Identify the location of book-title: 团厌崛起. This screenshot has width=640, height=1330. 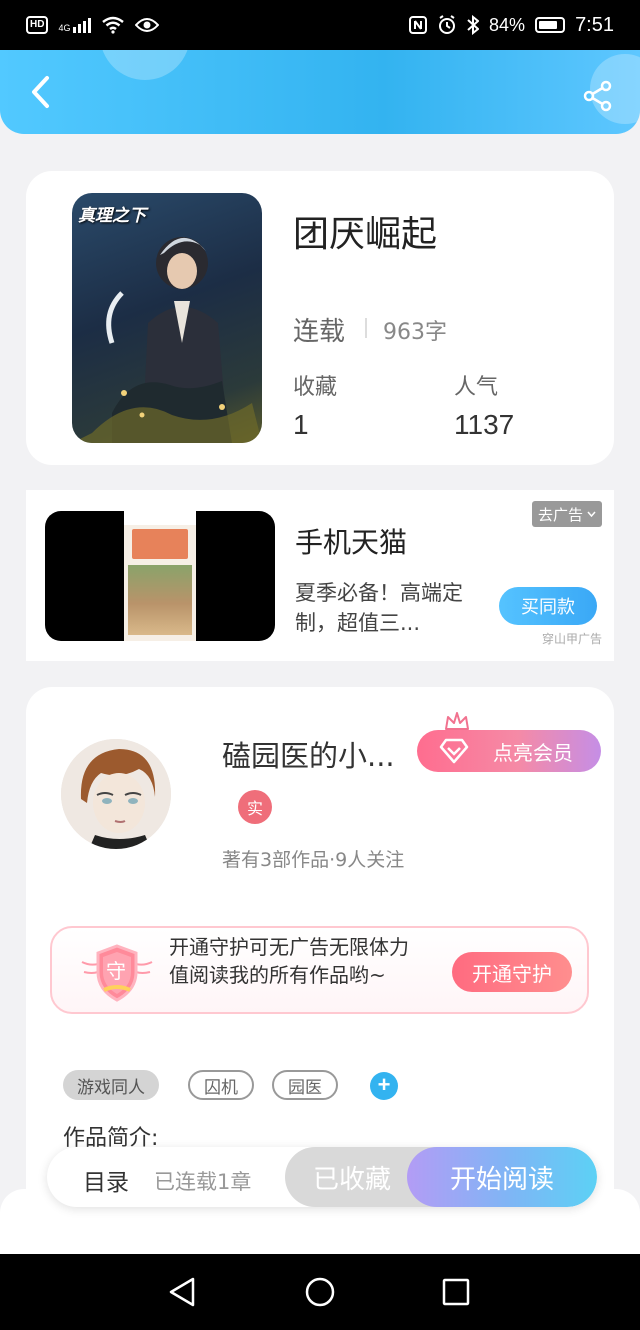
(365, 234).